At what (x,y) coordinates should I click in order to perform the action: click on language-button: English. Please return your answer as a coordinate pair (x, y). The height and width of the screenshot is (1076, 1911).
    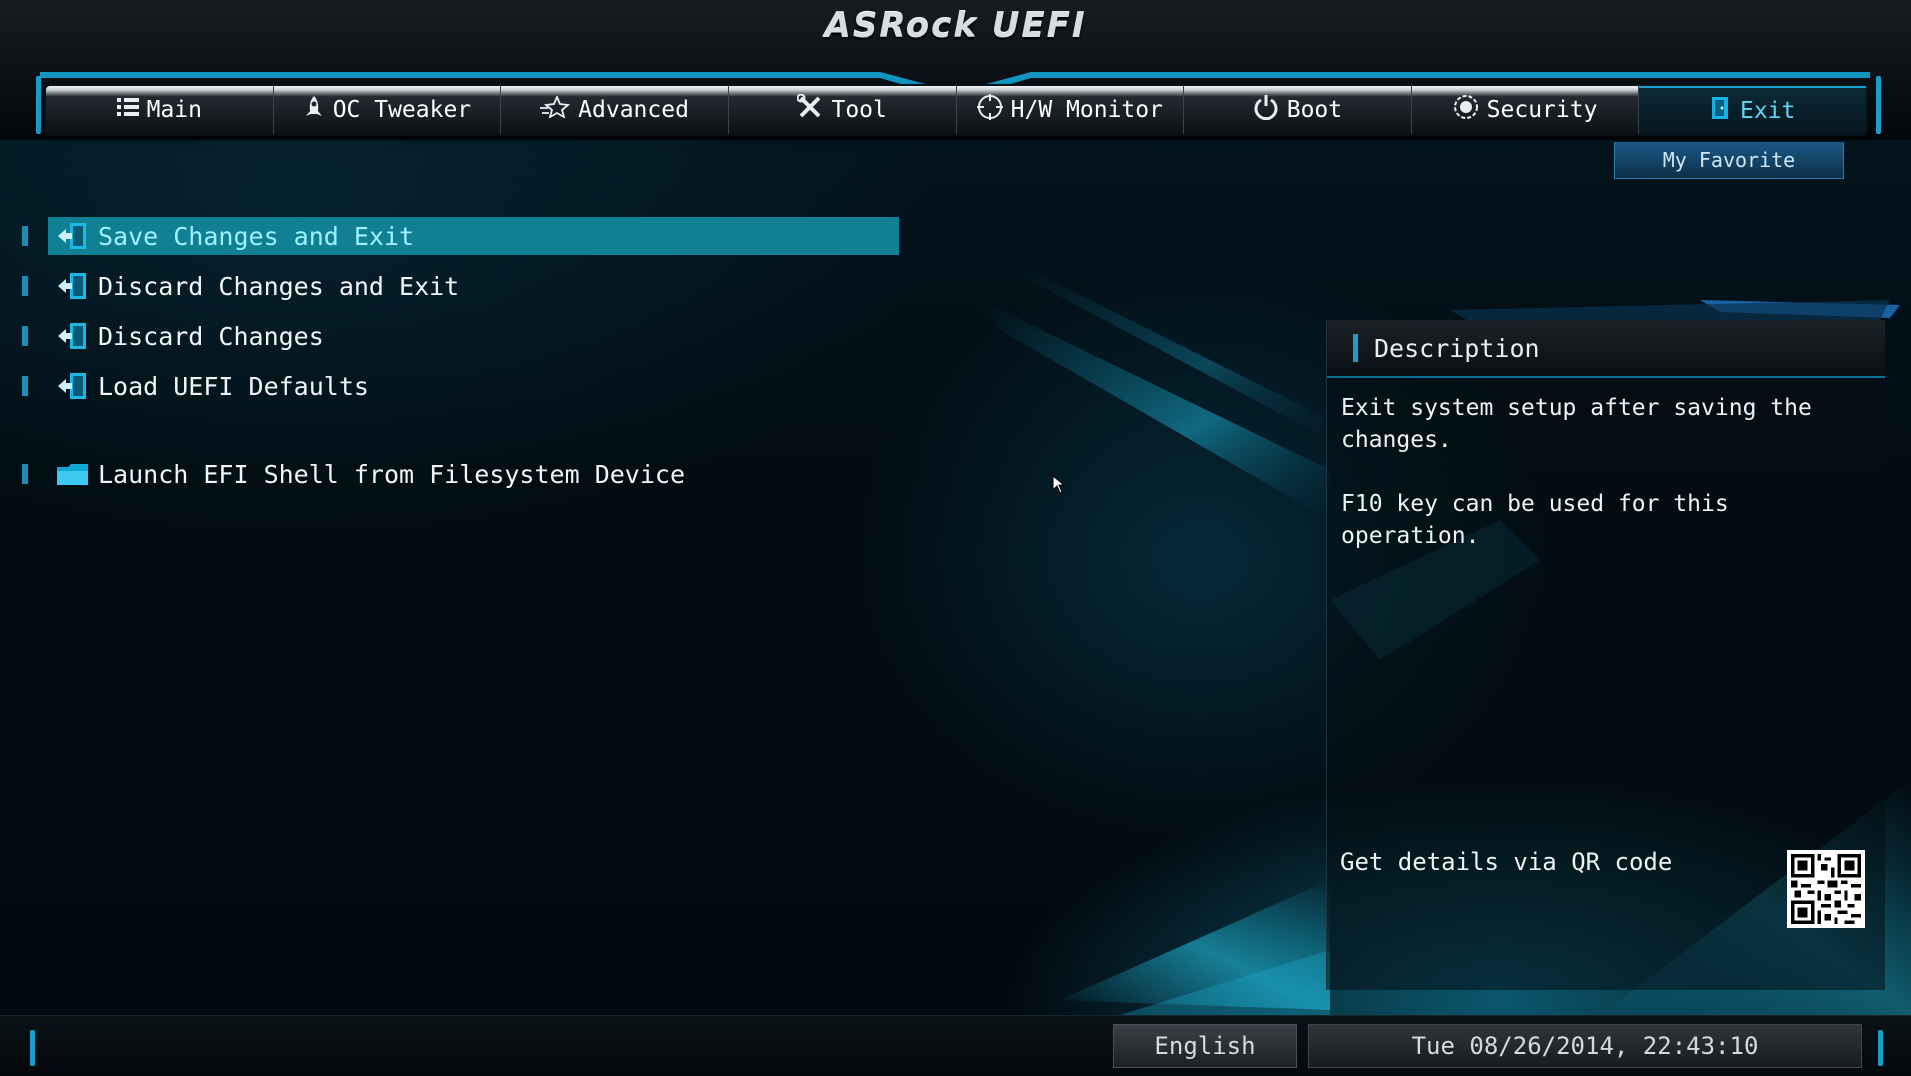
    Looking at the image, I should click on (1205, 1046).